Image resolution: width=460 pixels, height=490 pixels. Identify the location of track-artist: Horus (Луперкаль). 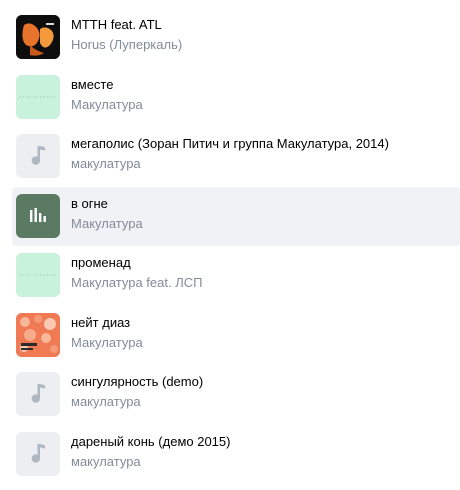
(261, 45).